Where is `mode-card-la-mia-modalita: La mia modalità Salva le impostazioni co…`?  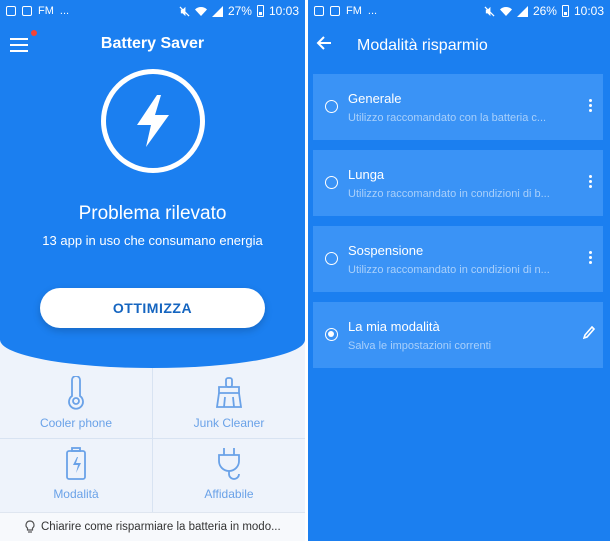 mode-card-la-mia-modalita: La mia modalità Salva le impostazioni co… is located at coordinates (458, 335).